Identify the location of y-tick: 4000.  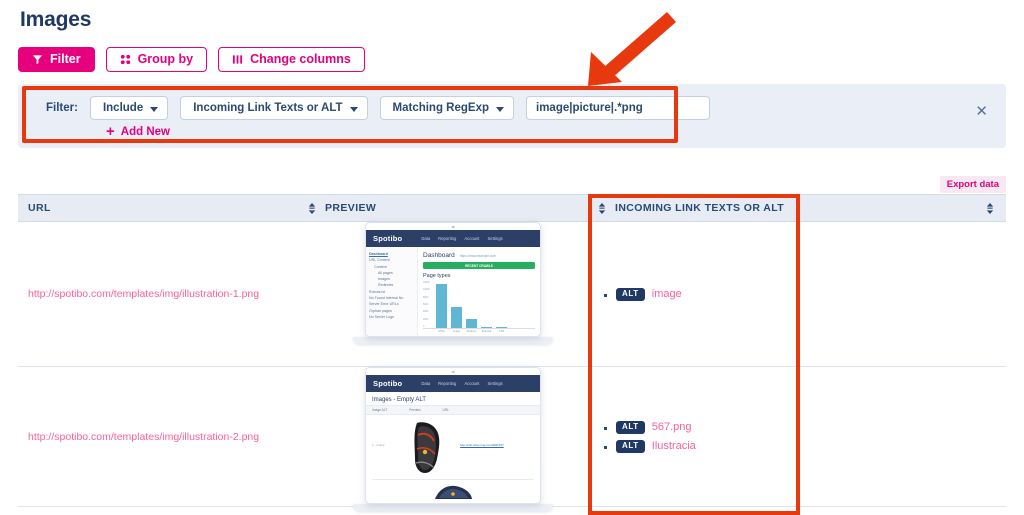
(426, 312).